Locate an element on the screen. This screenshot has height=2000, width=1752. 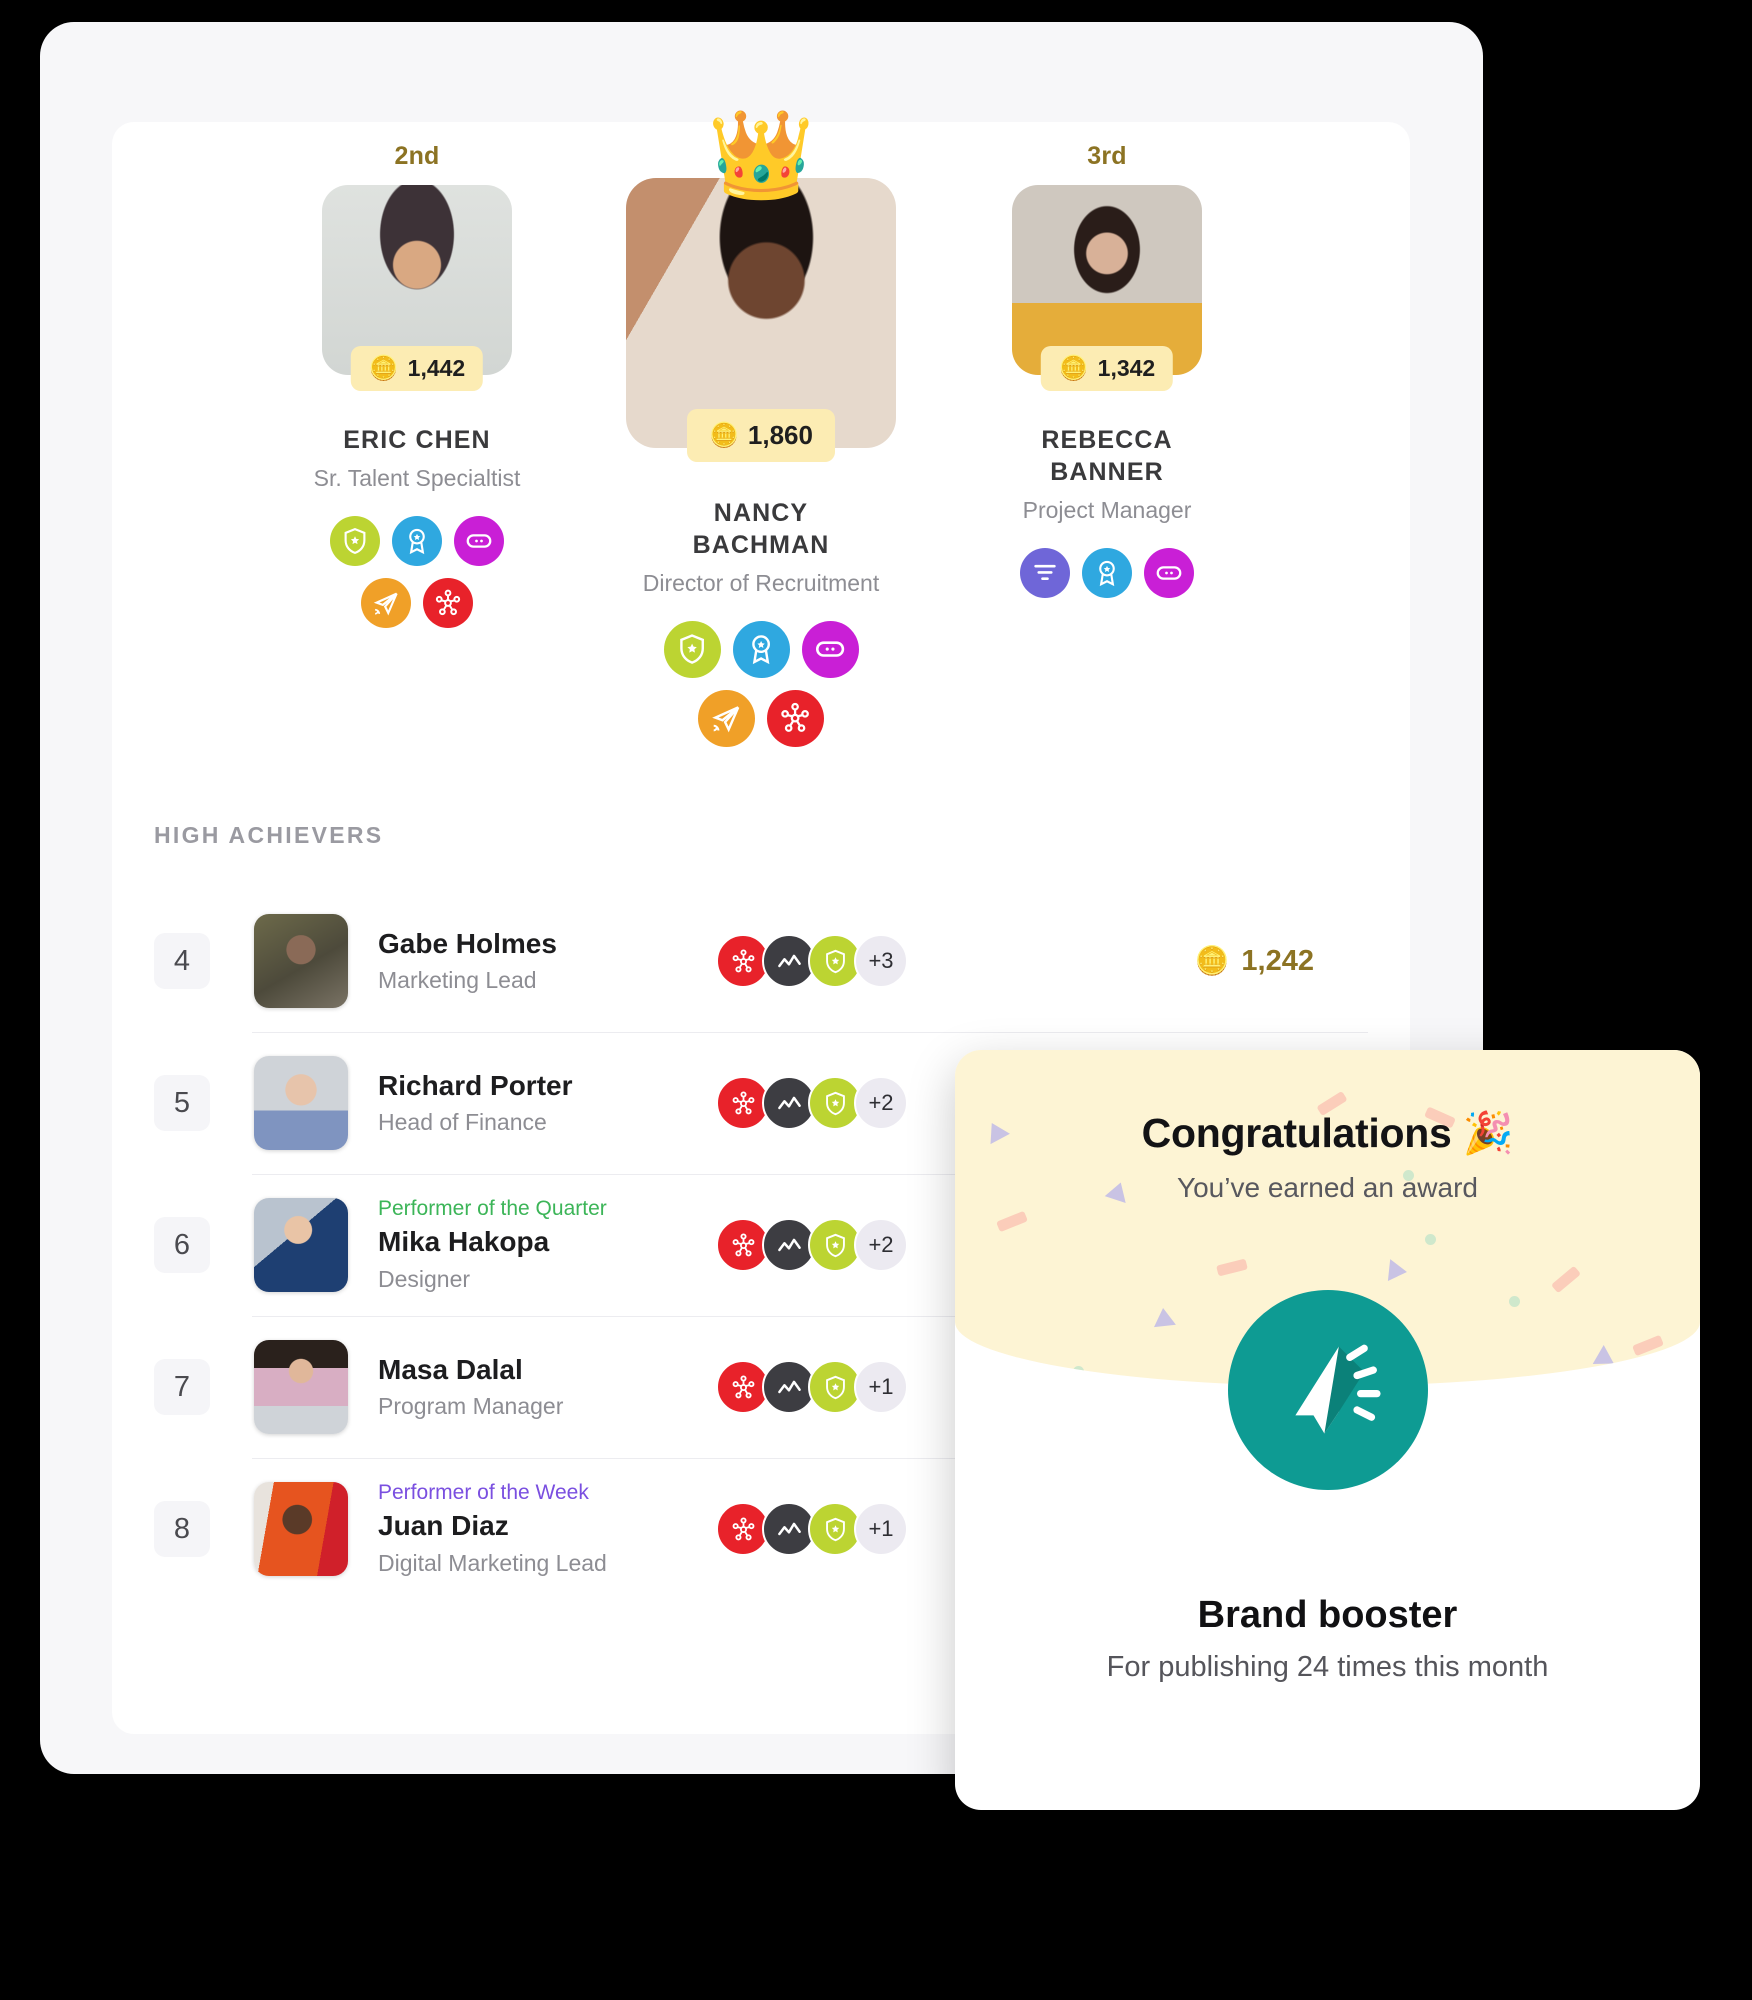
row-role: Marketing Lead is located at coordinates (457, 980).